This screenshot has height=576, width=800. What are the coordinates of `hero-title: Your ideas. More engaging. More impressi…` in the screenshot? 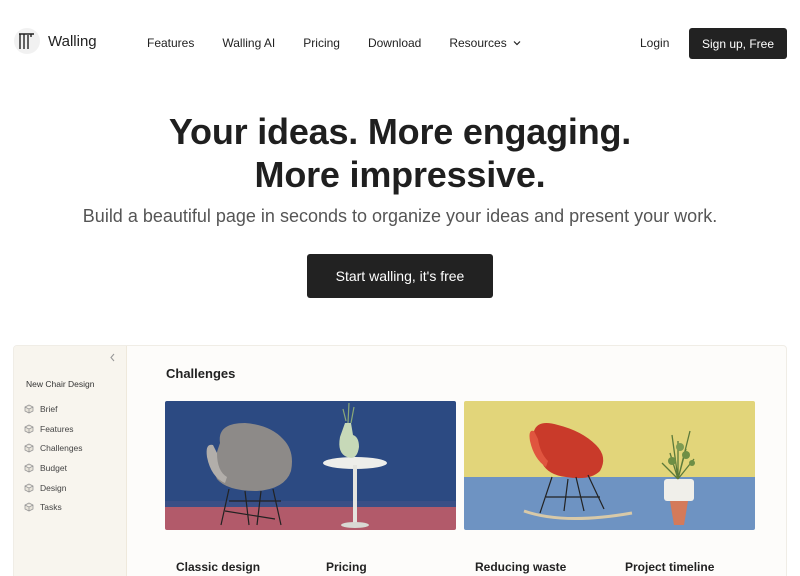 It's located at (400, 153).